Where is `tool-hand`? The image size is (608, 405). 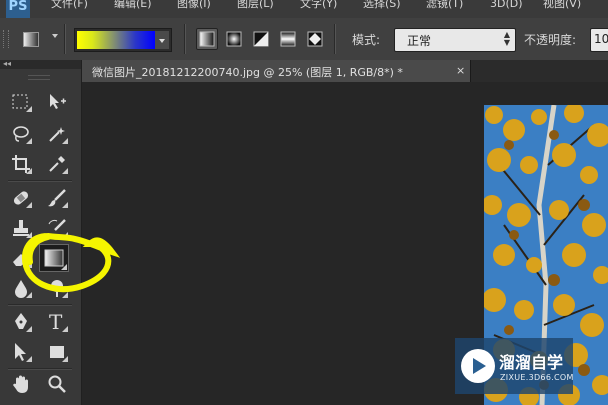
tool-hand is located at coordinates (21, 384).